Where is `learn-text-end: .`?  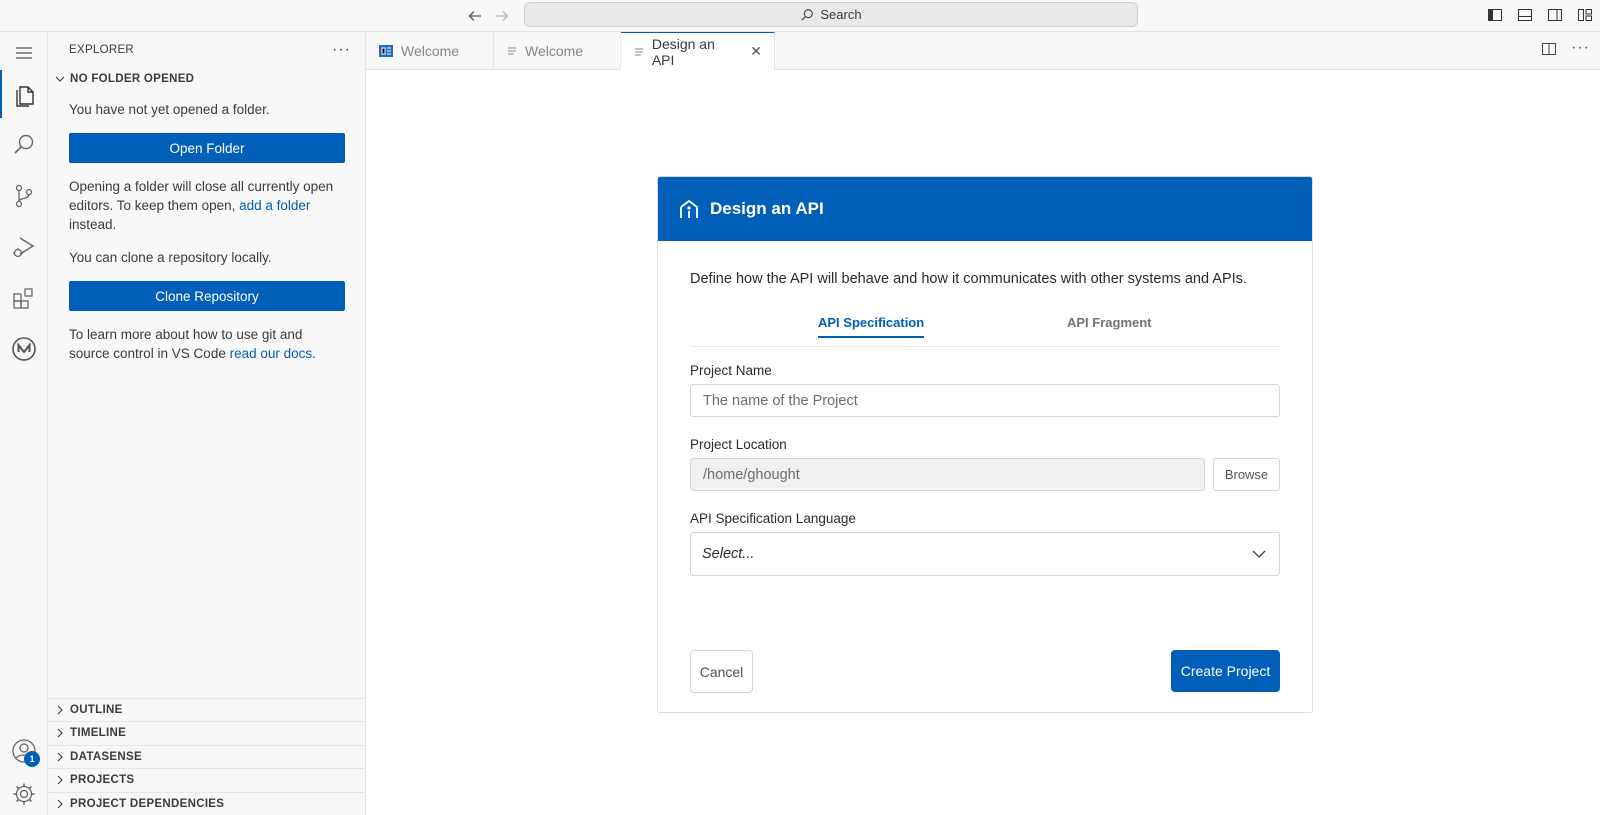 learn-text-end: . is located at coordinates (314, 353).